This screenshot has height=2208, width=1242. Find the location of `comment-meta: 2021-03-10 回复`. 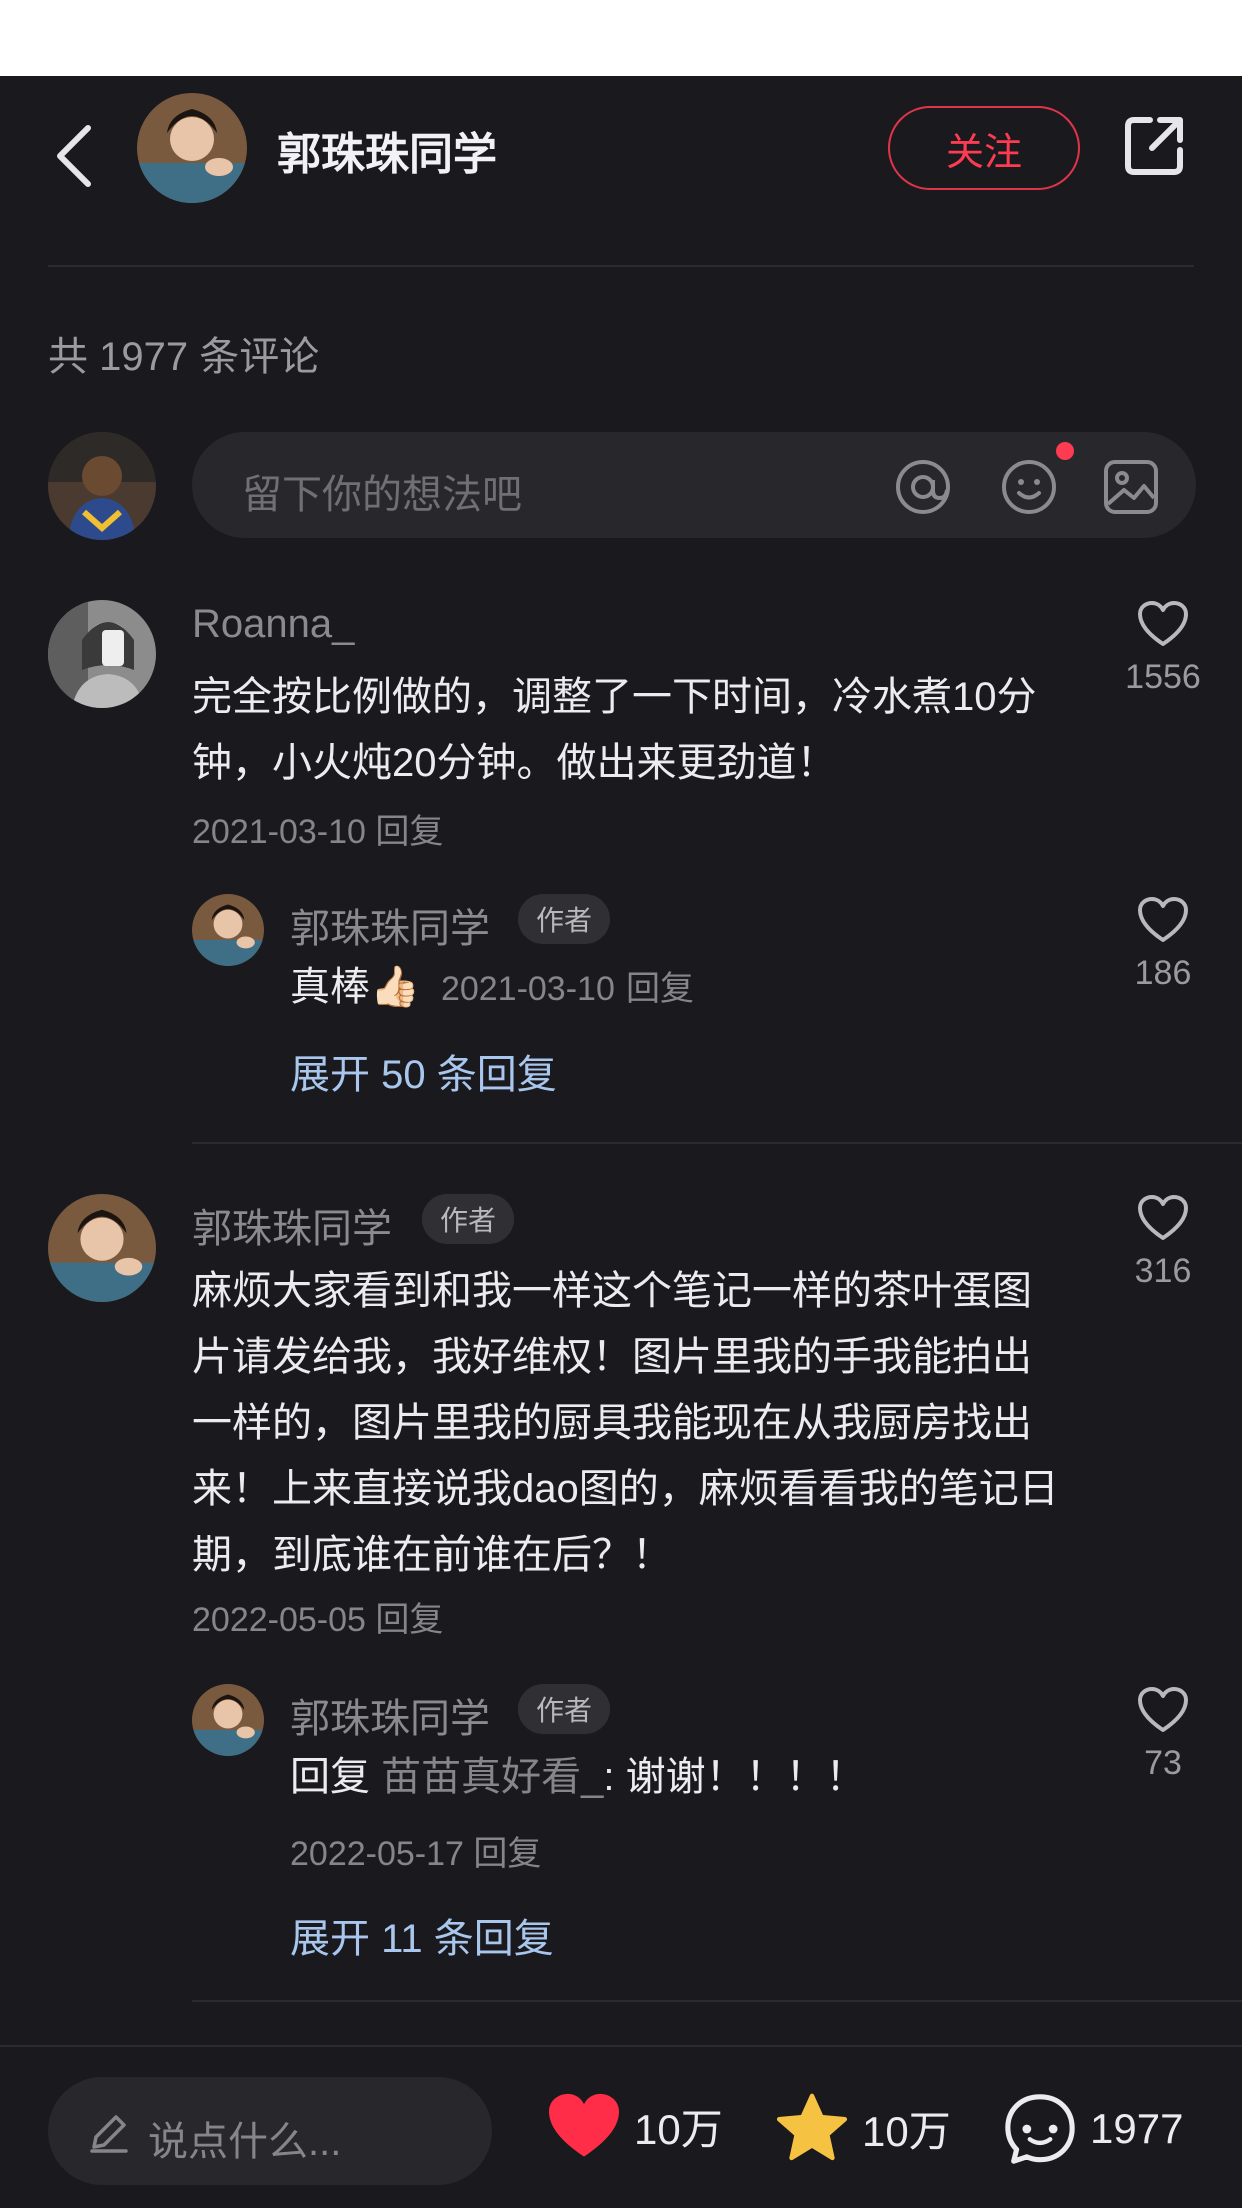

comment-meta: 2021-03-10 回复 is located at coordinates (317, 828).